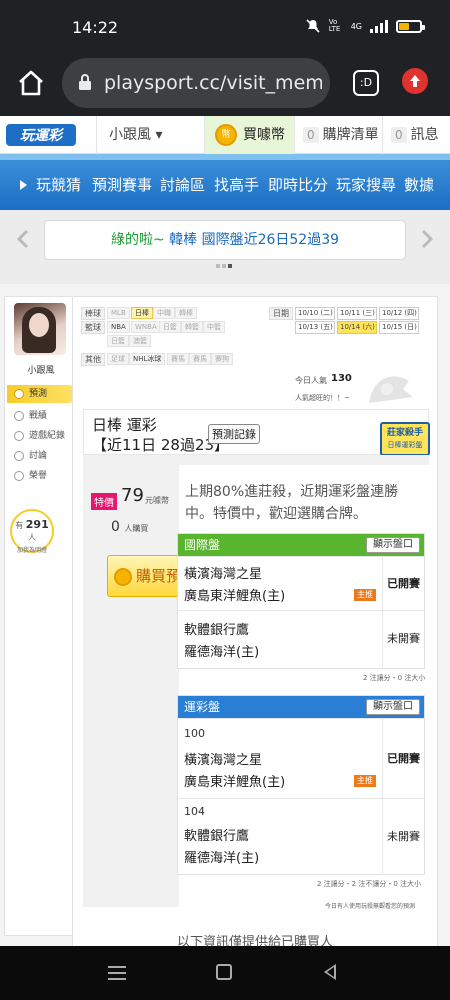  Describe the element at coordinates (146, 327) in the screenshot. I see `chip-wnba: WNBA` at that location.